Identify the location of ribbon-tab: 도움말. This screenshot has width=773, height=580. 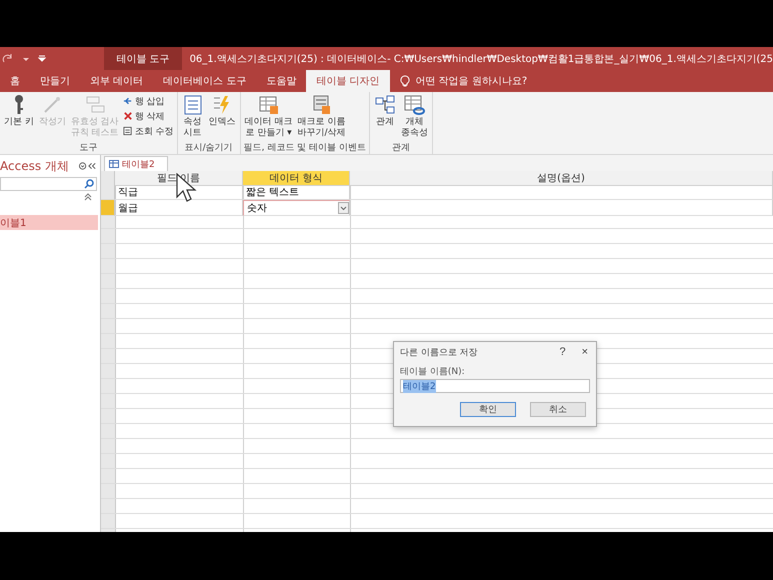
(281, 81).